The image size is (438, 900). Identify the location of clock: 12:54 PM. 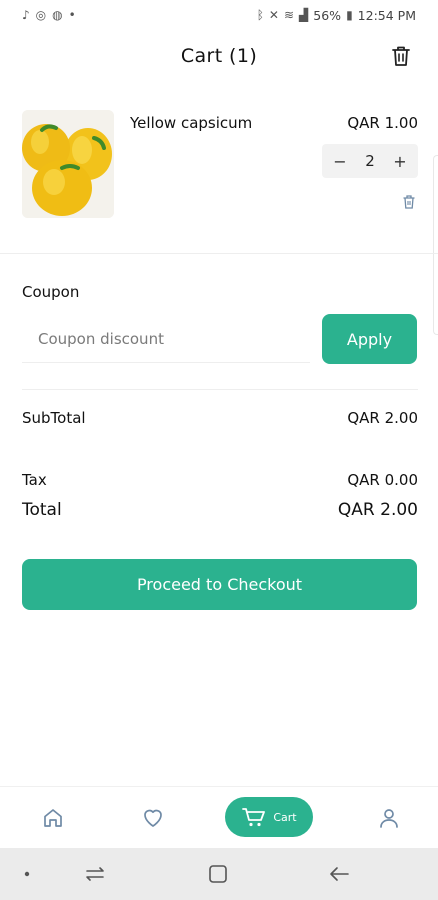
(386, 15).